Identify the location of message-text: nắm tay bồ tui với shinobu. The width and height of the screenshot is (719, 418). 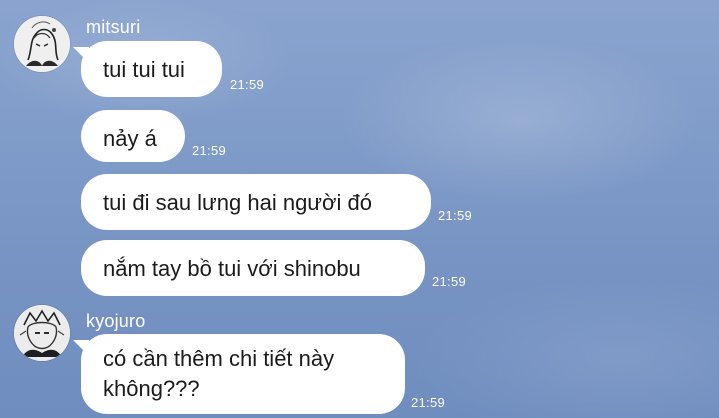
(232, 268).